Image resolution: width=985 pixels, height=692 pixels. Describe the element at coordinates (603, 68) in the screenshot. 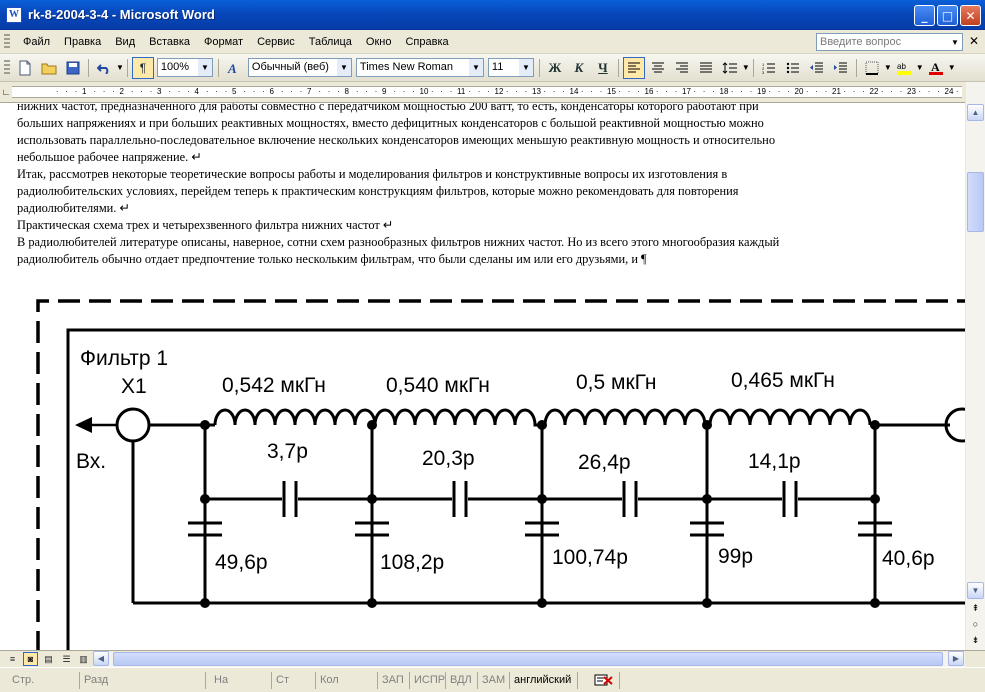

I see `underline-button: Ч` at that location.